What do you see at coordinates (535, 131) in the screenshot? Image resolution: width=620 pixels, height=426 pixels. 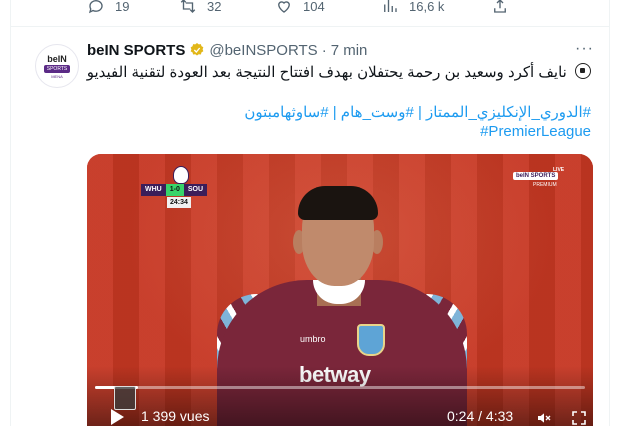 I see `tweet-hashtag-premierleague: #PremierLeague` at bounding box center [535, 131].